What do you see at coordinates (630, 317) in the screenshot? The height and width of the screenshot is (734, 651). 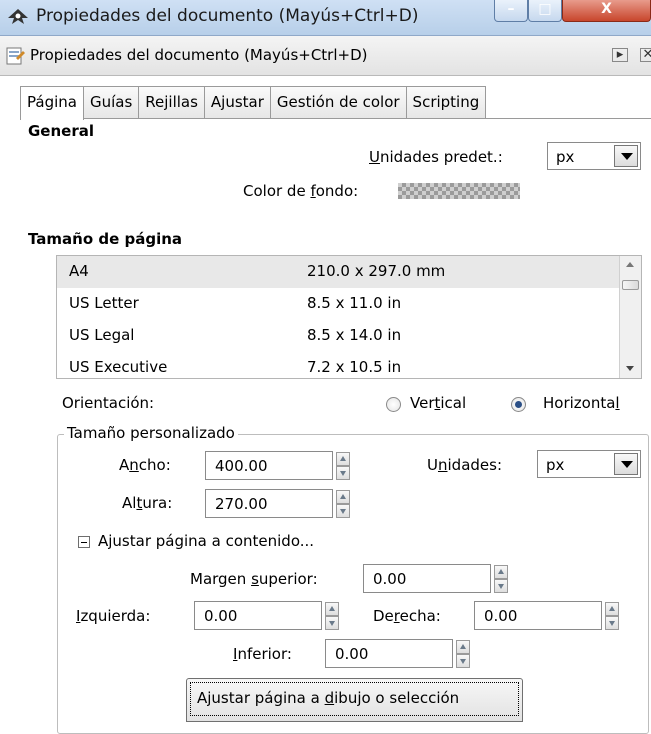 I see `page-size-scrollbar` at bounding box center [630, 317].